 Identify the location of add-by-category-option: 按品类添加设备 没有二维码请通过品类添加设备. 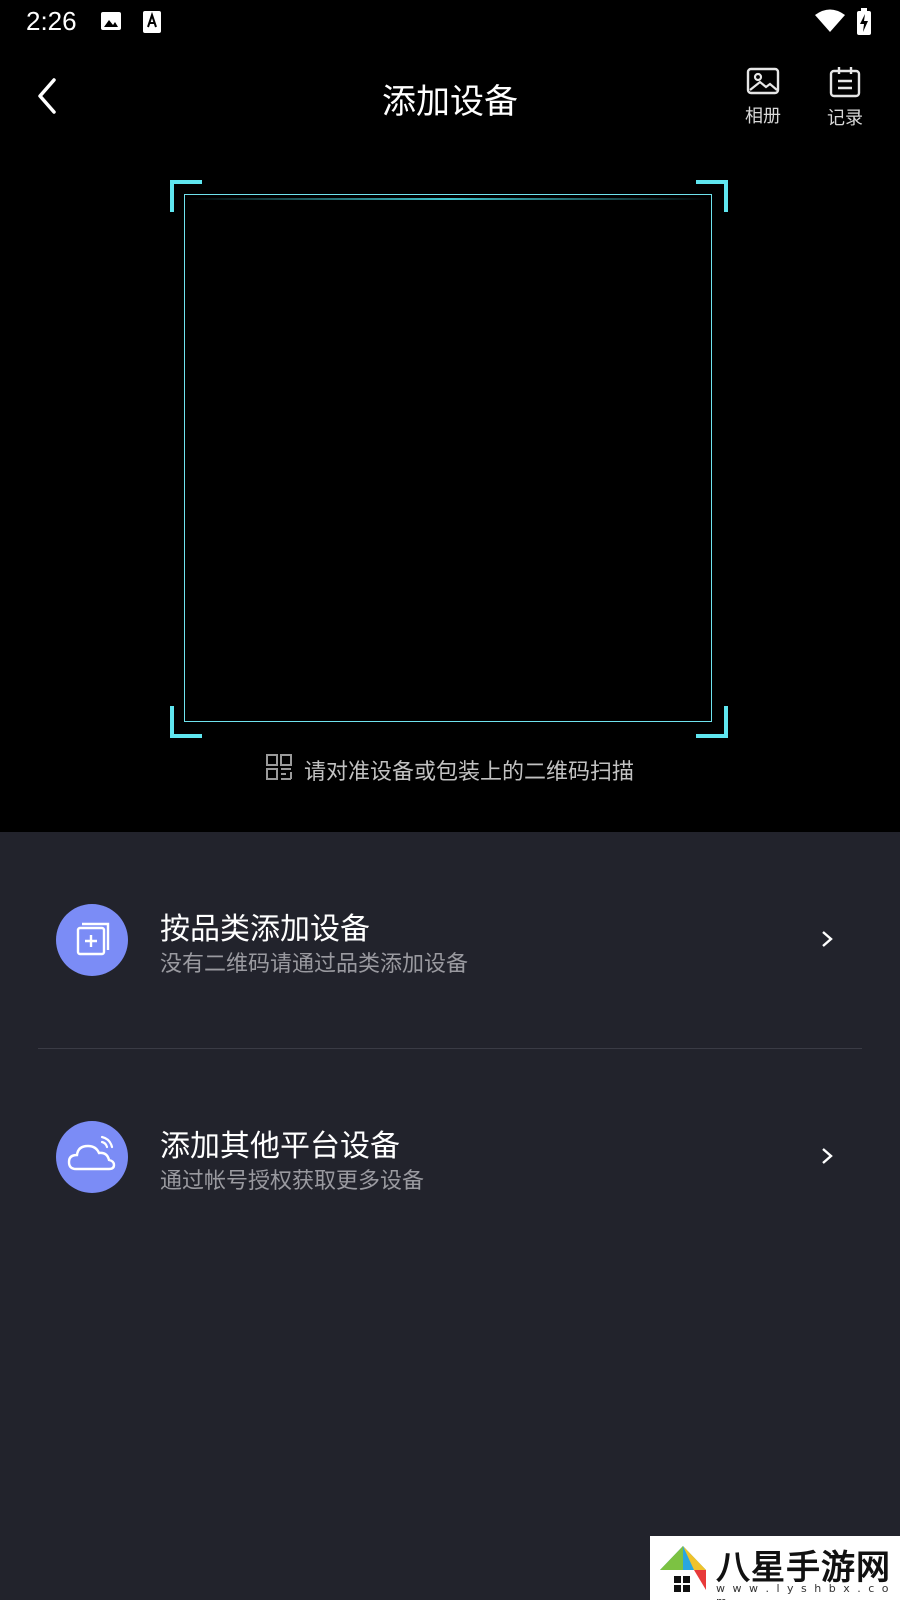
(450, 944).